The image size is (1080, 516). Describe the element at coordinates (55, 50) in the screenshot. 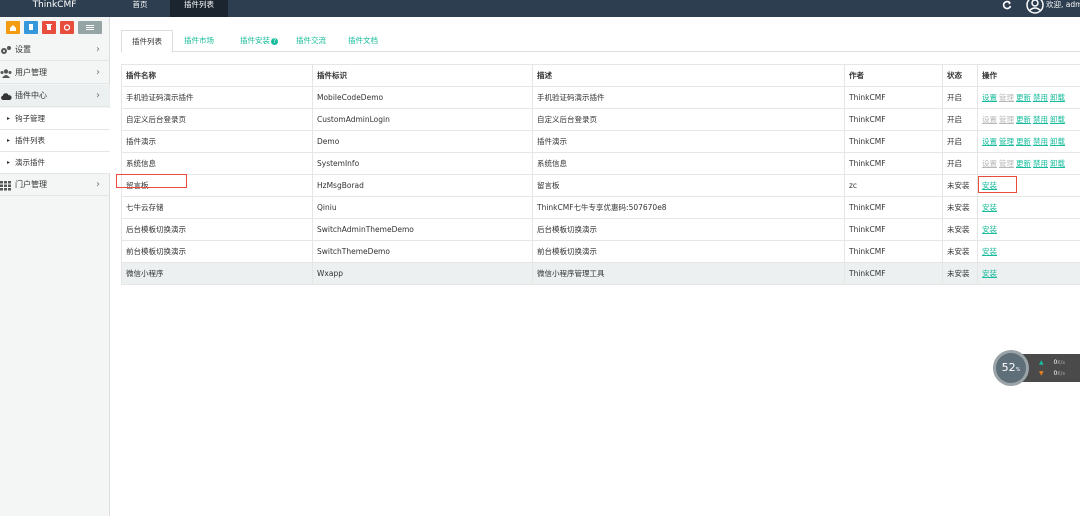

I see `sidebar-item-settings: 设置 ›` at that location.